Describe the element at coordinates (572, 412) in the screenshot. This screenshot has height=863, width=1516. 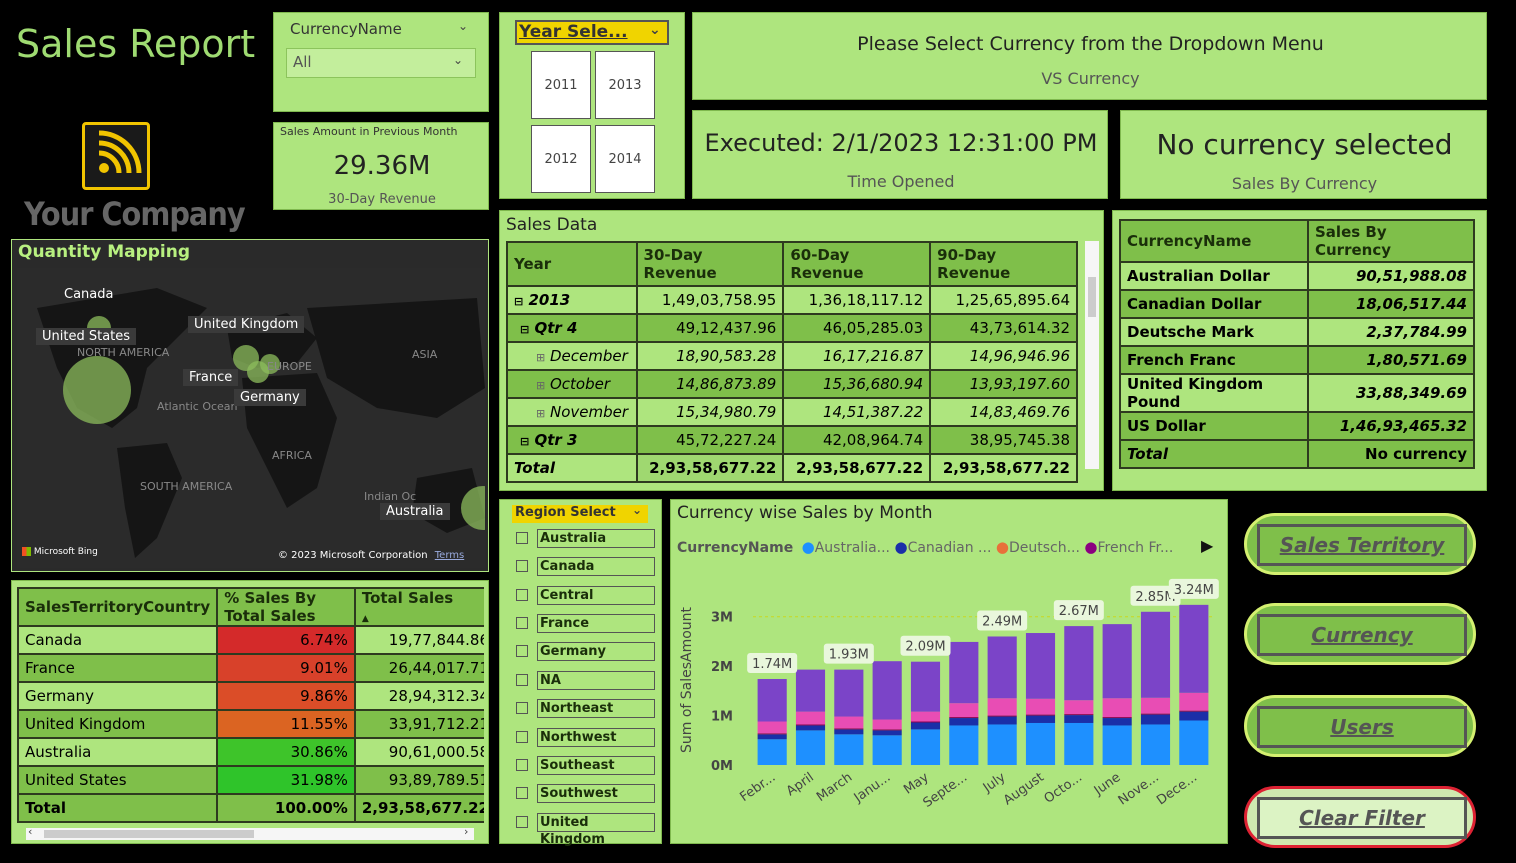
I see `row-label: ⊞ November` at that location.